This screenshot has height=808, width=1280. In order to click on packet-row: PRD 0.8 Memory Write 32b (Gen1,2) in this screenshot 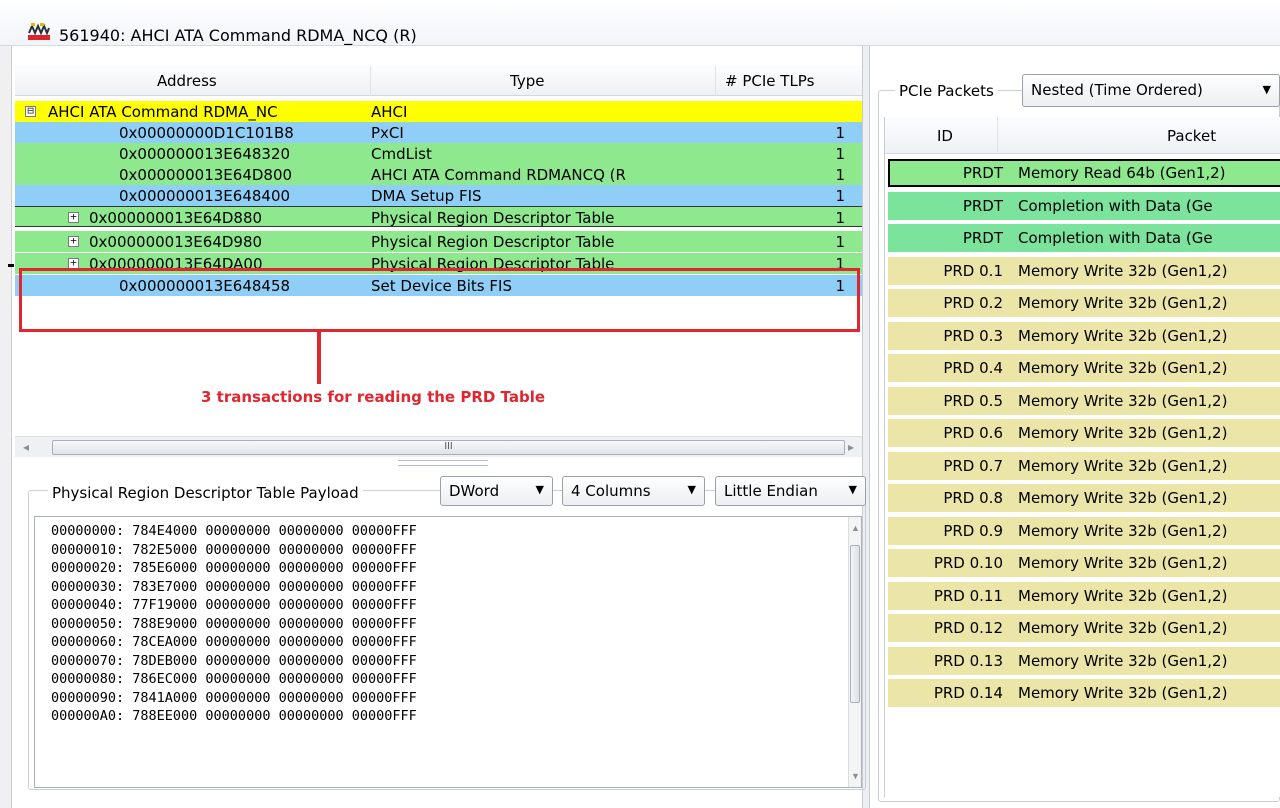, I will do `click(1084, 498)`.